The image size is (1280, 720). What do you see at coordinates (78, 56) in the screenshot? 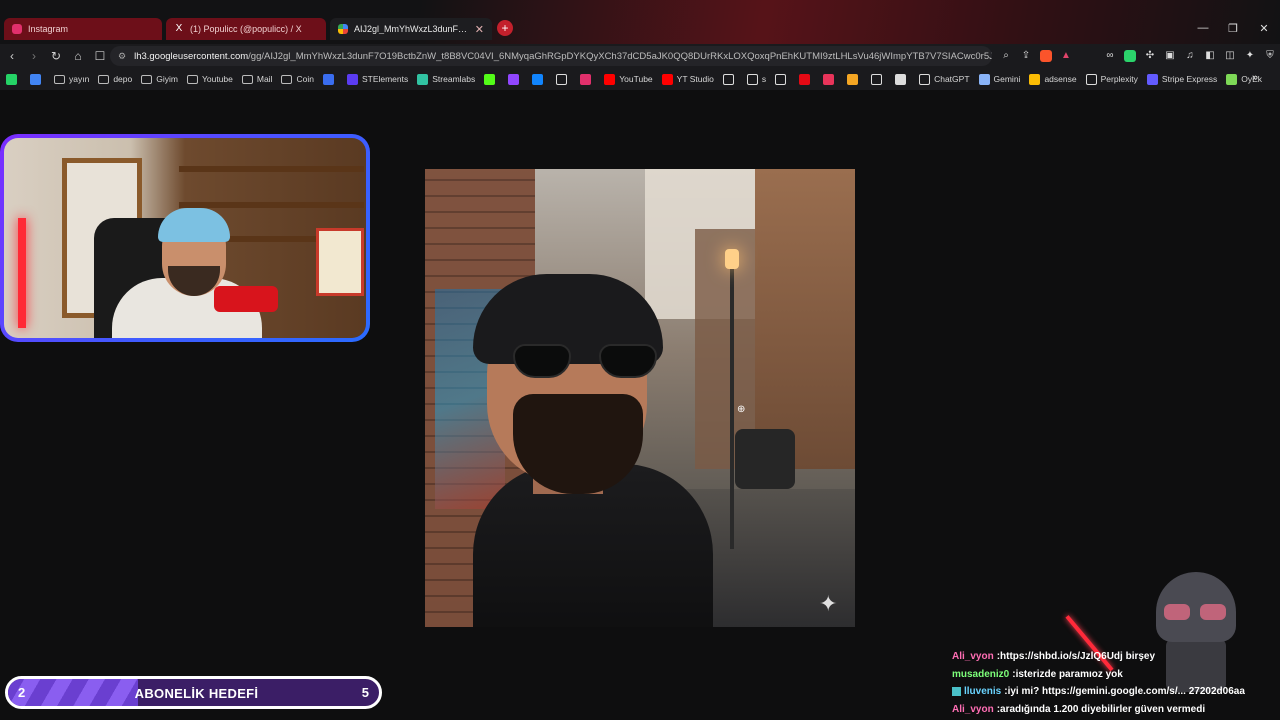
I see `home-button: ⌂` at bounding box center [78, 56].